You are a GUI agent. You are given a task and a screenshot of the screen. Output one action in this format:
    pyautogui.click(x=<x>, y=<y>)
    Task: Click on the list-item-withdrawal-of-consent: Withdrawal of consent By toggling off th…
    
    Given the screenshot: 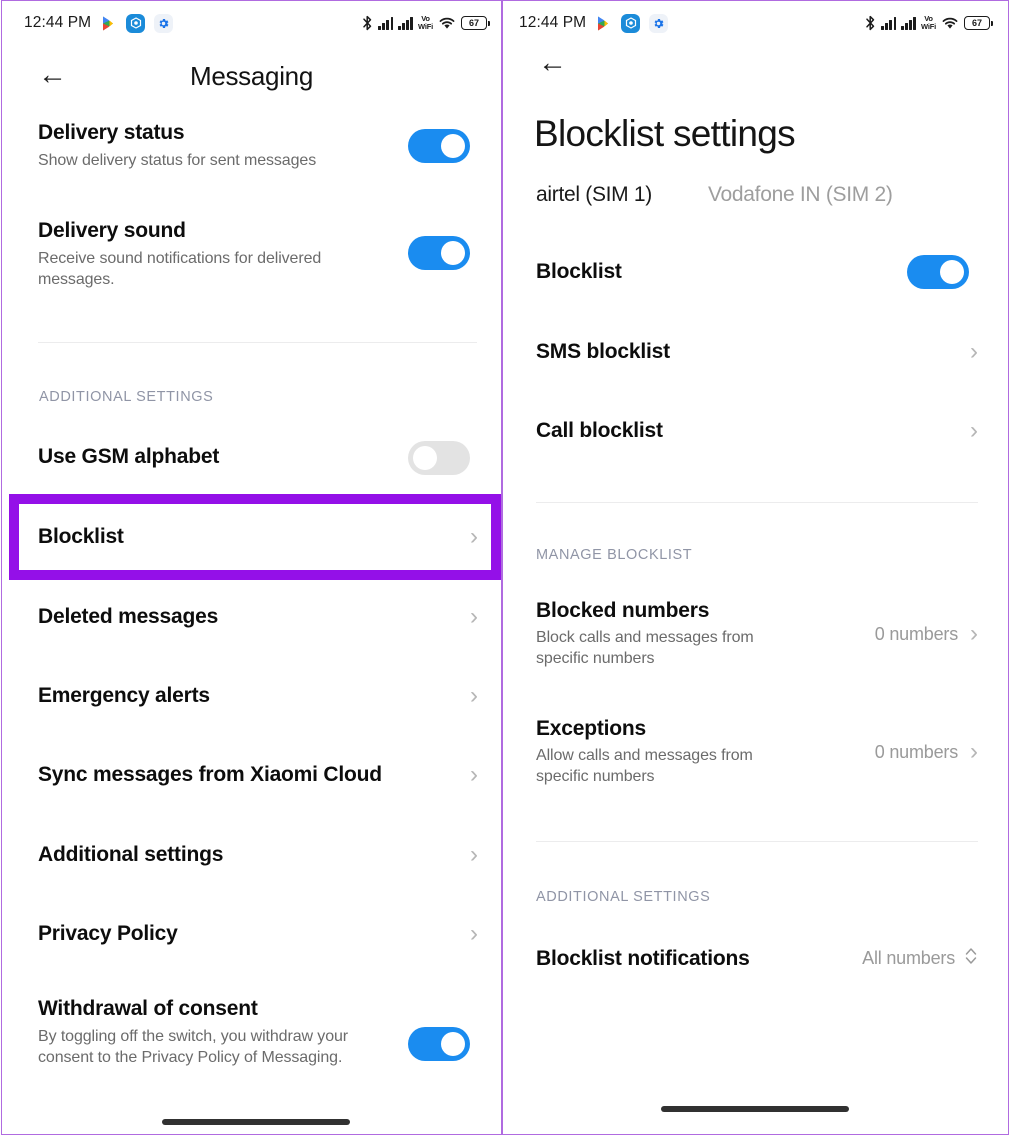 What is the action you would take?
    pyautogui.click(x=210, y=1032)
    